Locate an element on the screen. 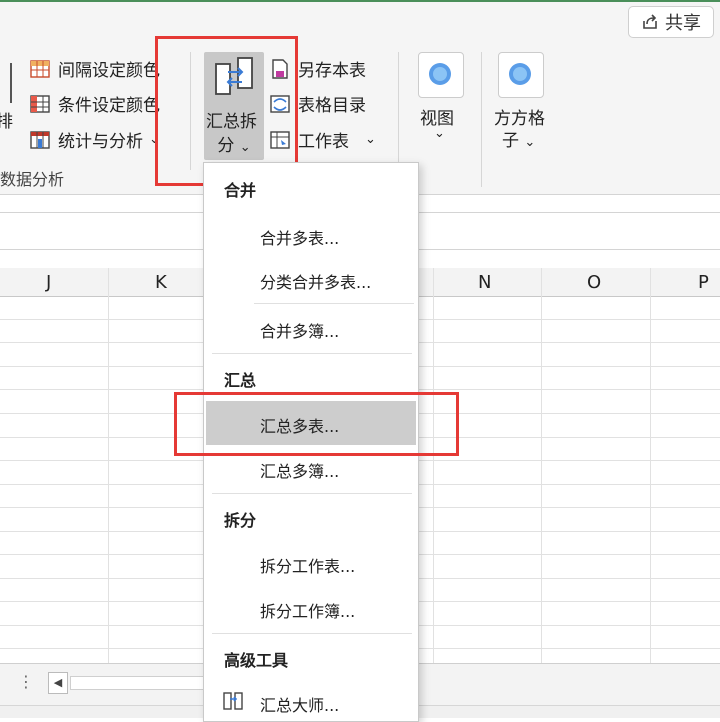  column-header-o: O is located at coordinates (594, 282).